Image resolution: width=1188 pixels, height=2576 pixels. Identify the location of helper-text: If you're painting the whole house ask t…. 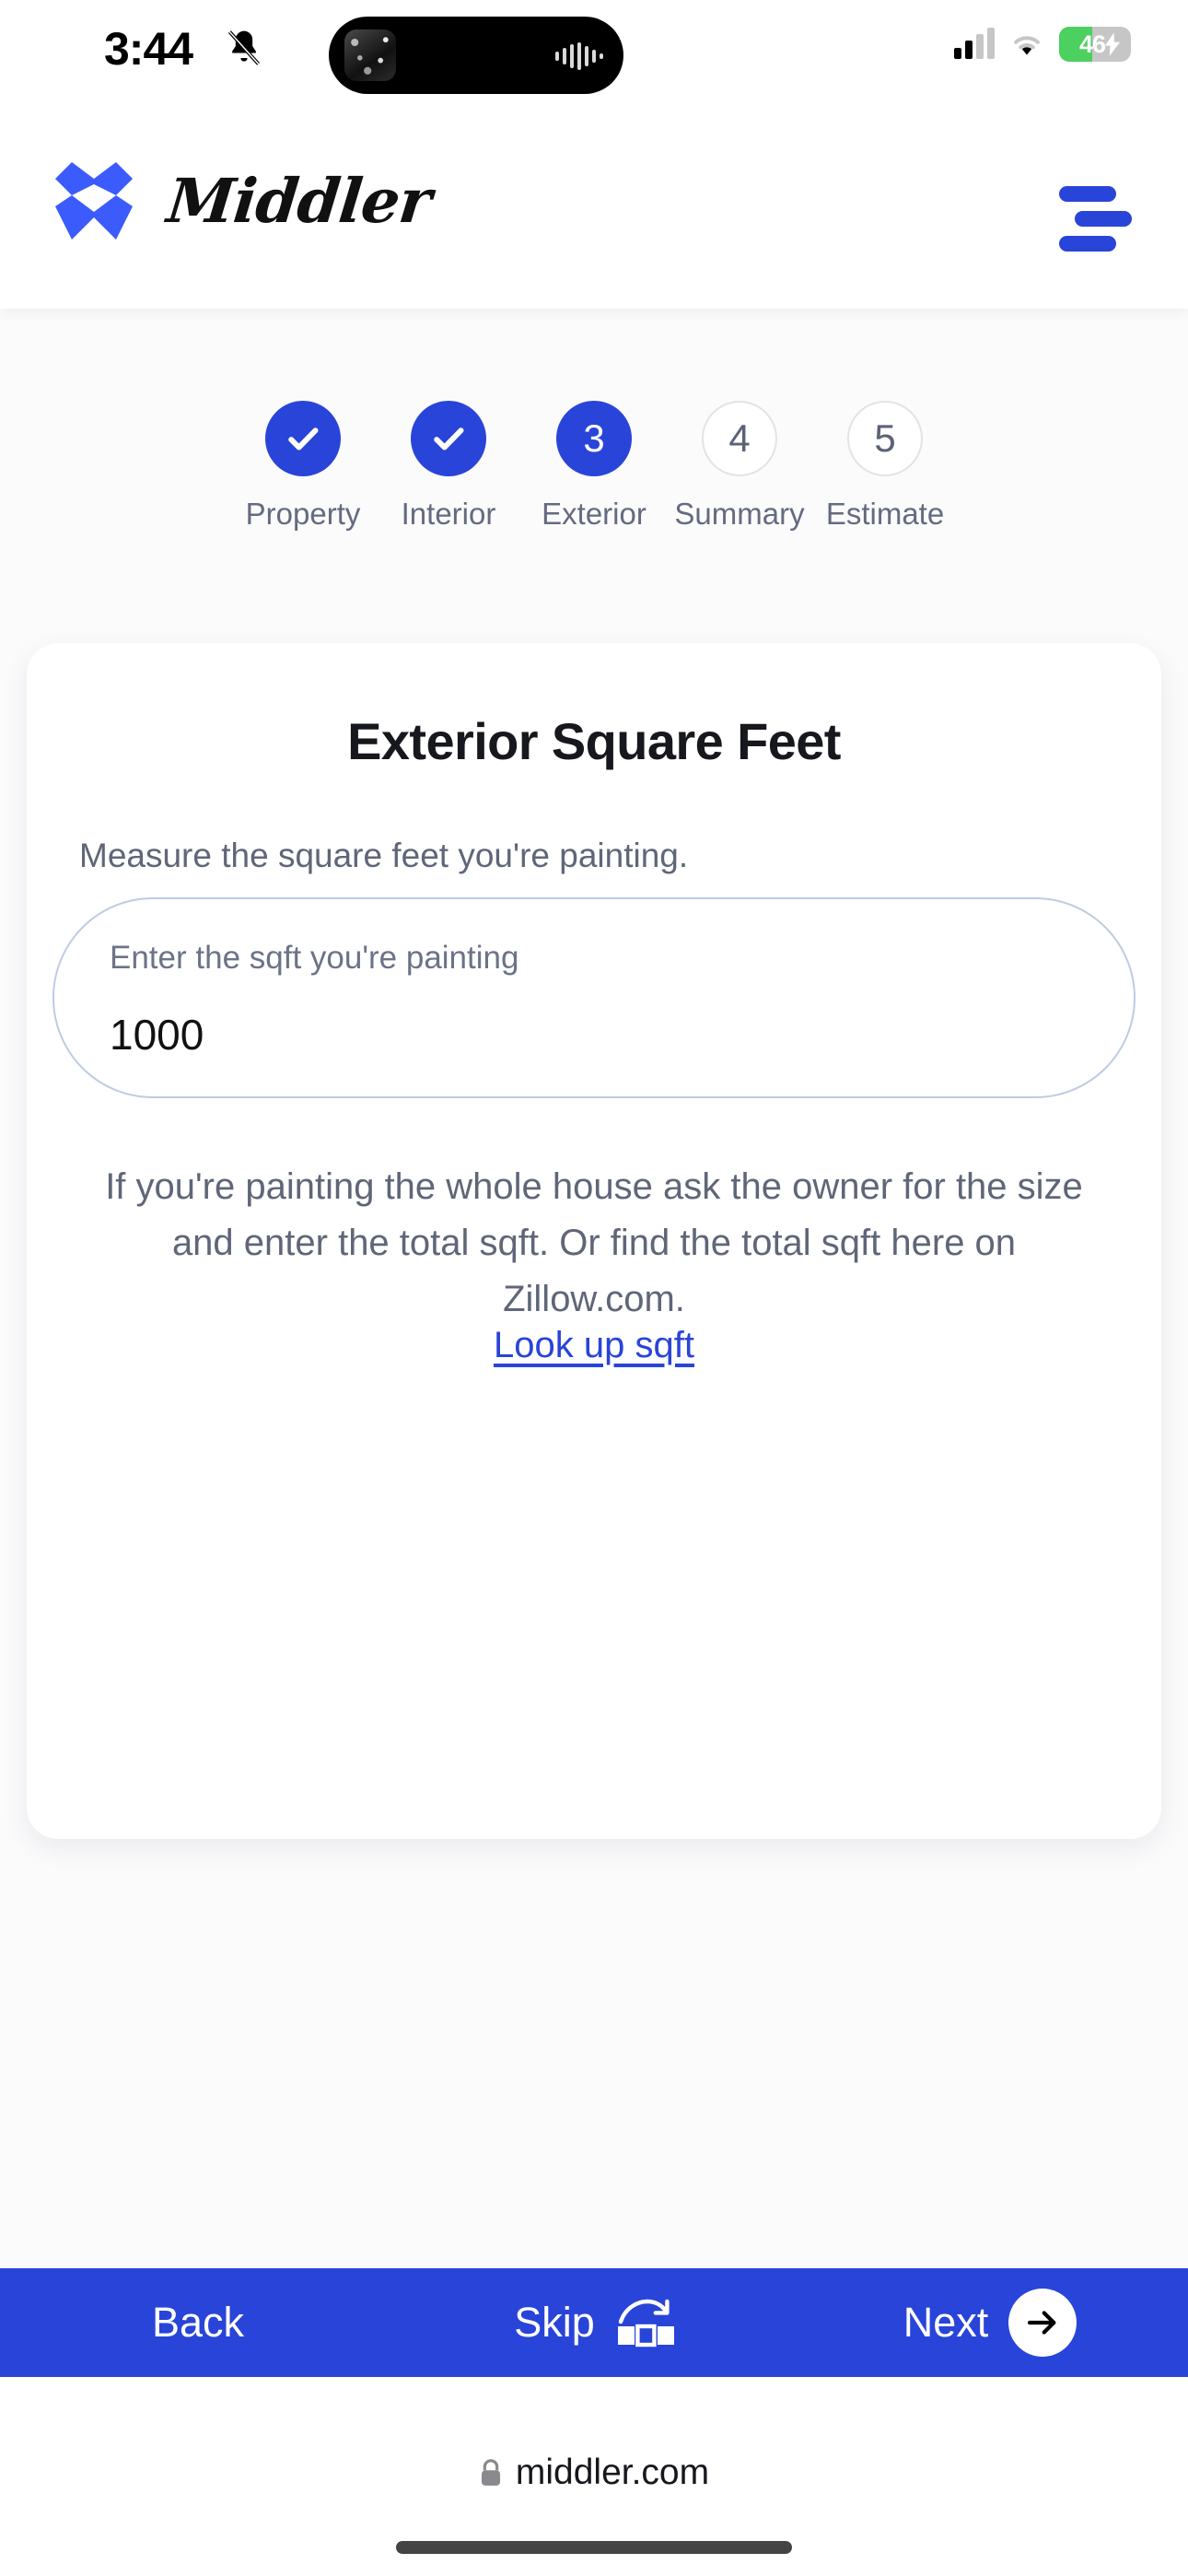
(594, 1242).